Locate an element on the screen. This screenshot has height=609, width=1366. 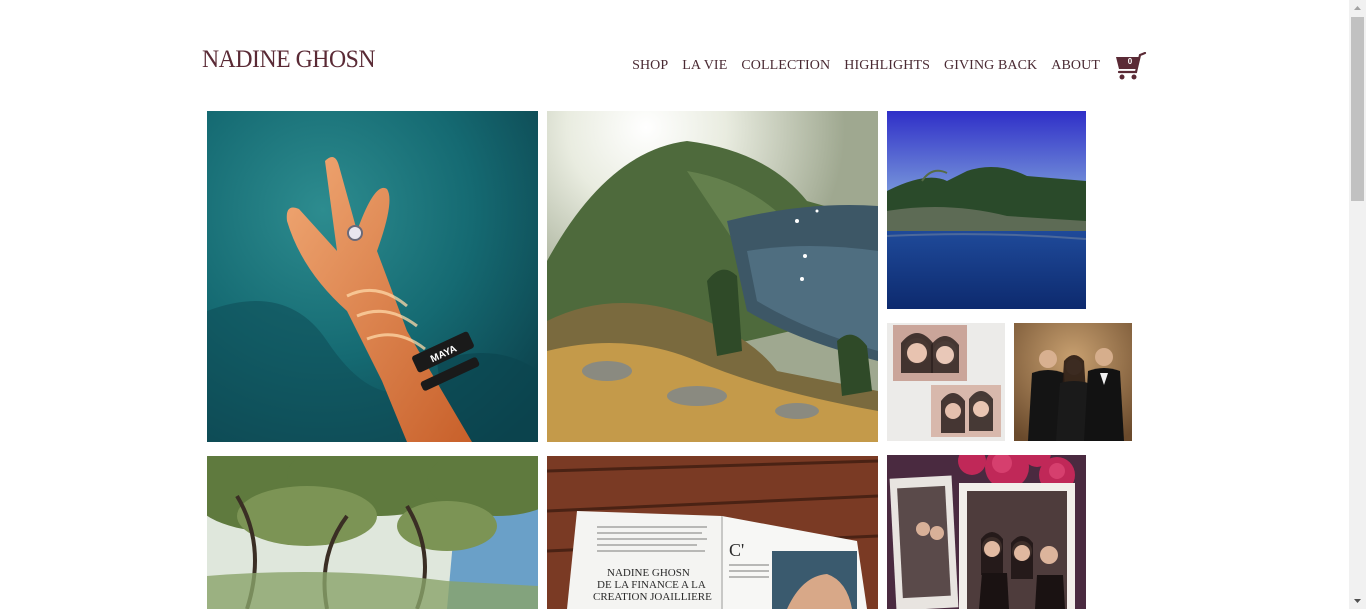
nav-item-about: ABOUT is located at coordinates (1075, 66).